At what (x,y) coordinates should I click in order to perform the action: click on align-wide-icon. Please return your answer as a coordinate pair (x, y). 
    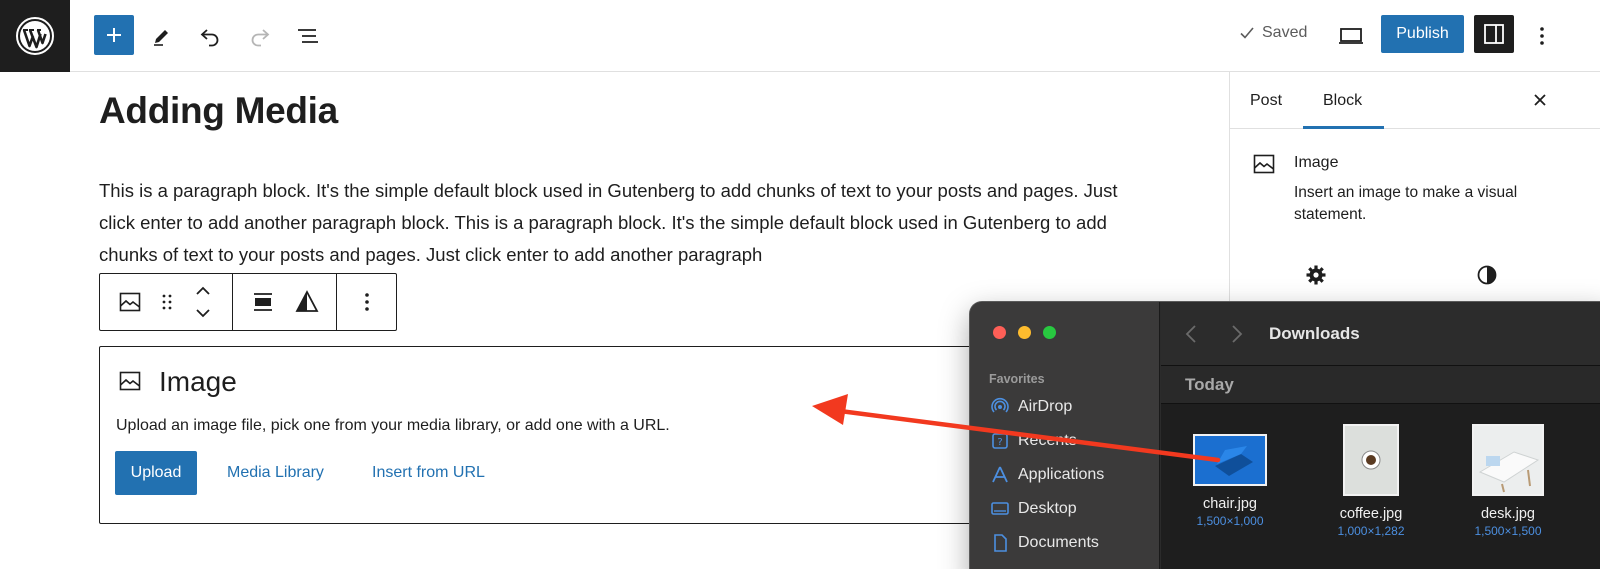
    Looking at the image, I should click on (263, 302).